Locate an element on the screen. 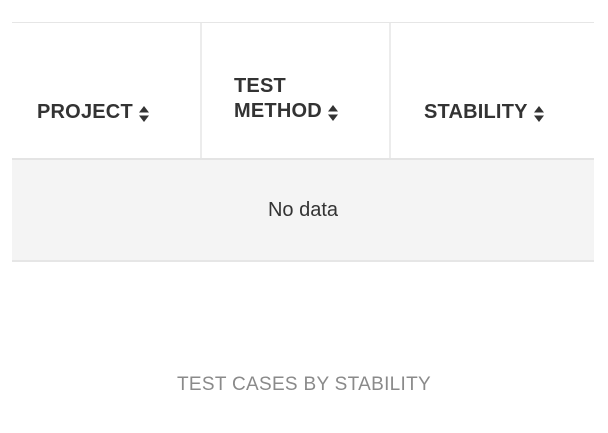 This screenshot has height=433, width=608. empty-state-text: No data is located at coordinates (303, 209).